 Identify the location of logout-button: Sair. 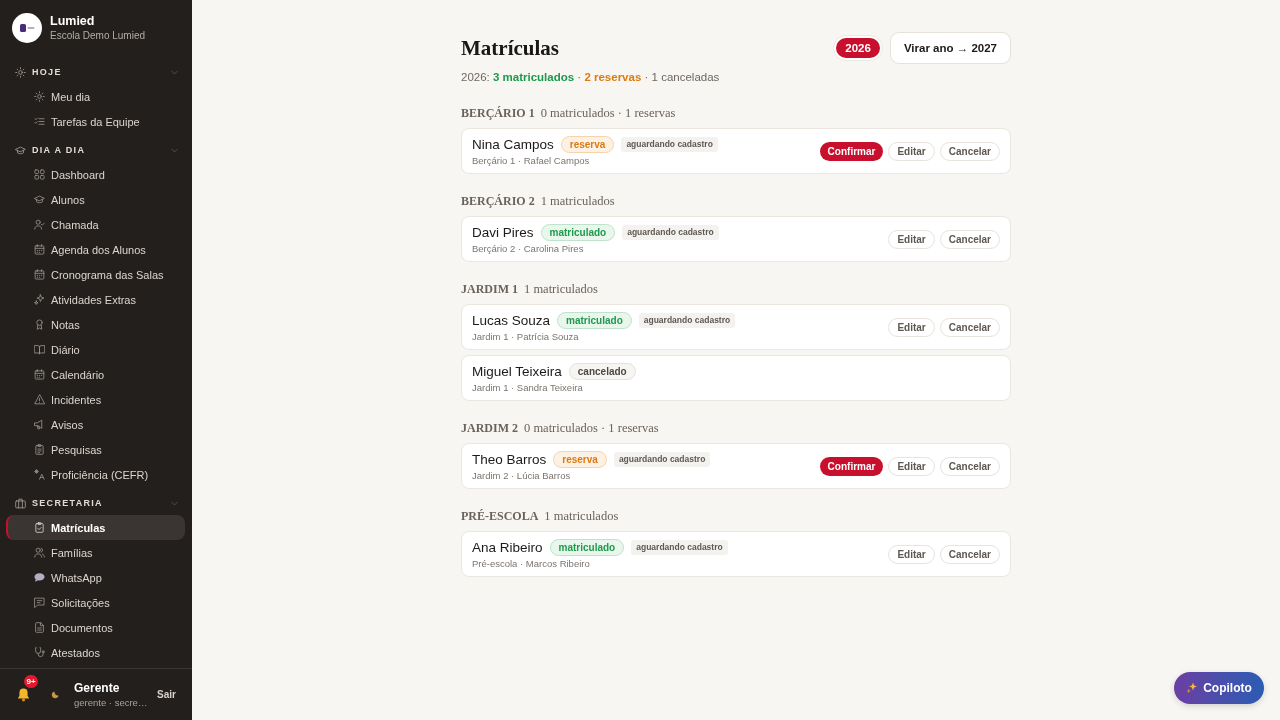
(166, 694).